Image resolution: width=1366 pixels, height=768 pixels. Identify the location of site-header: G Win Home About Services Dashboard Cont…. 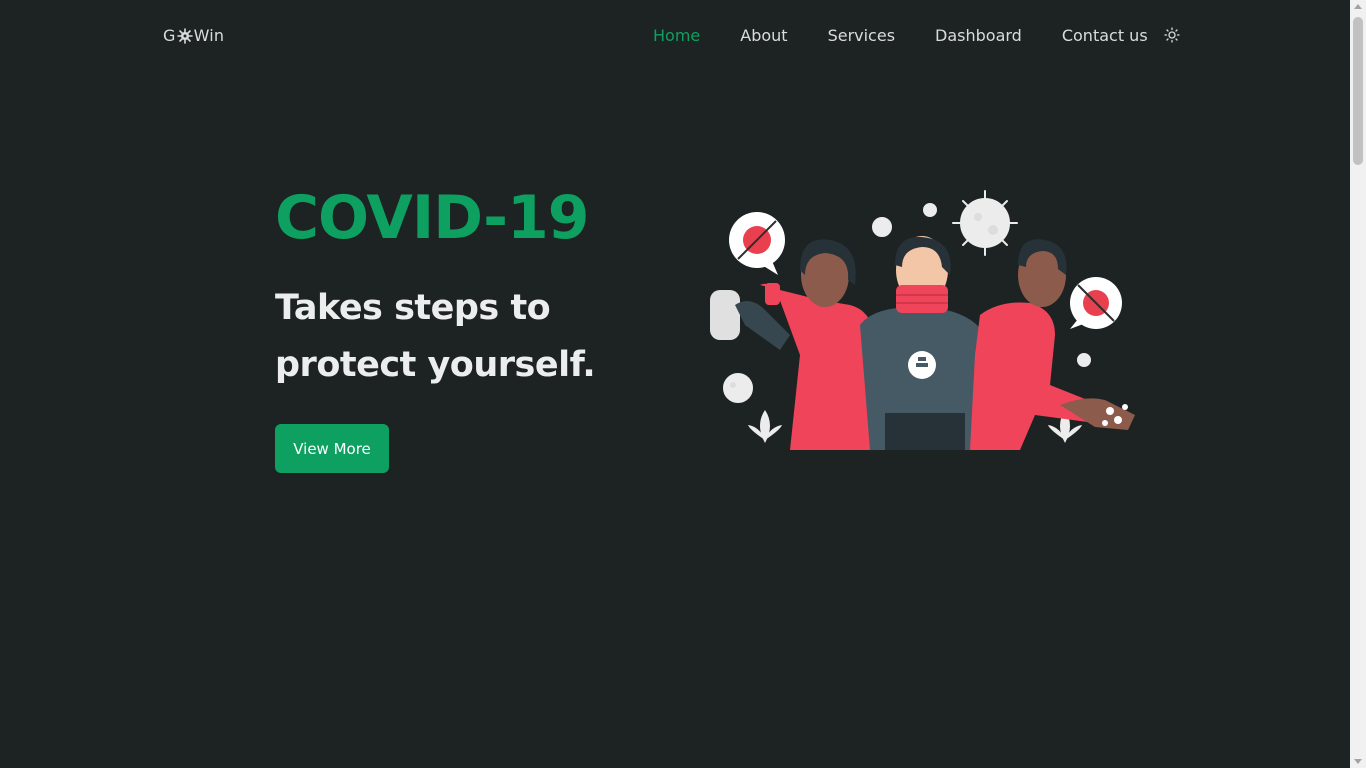
(675, 36).